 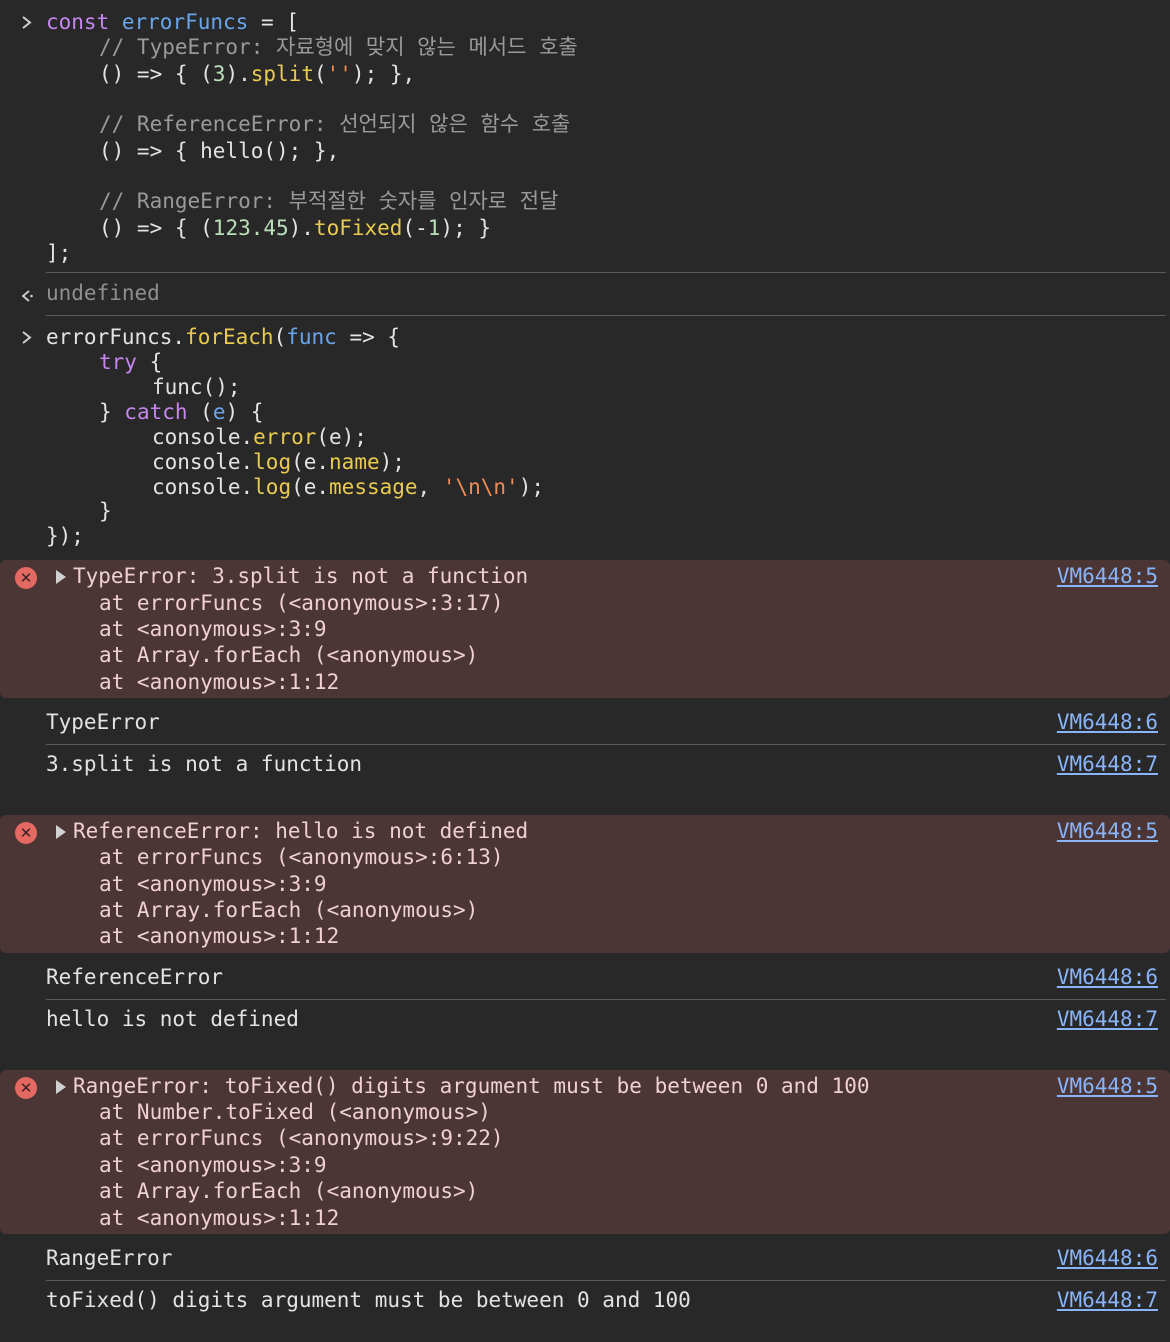 I want to click on stack-frame: at Number.toFixed (<anonymous>), so click(x=295, y=1112).